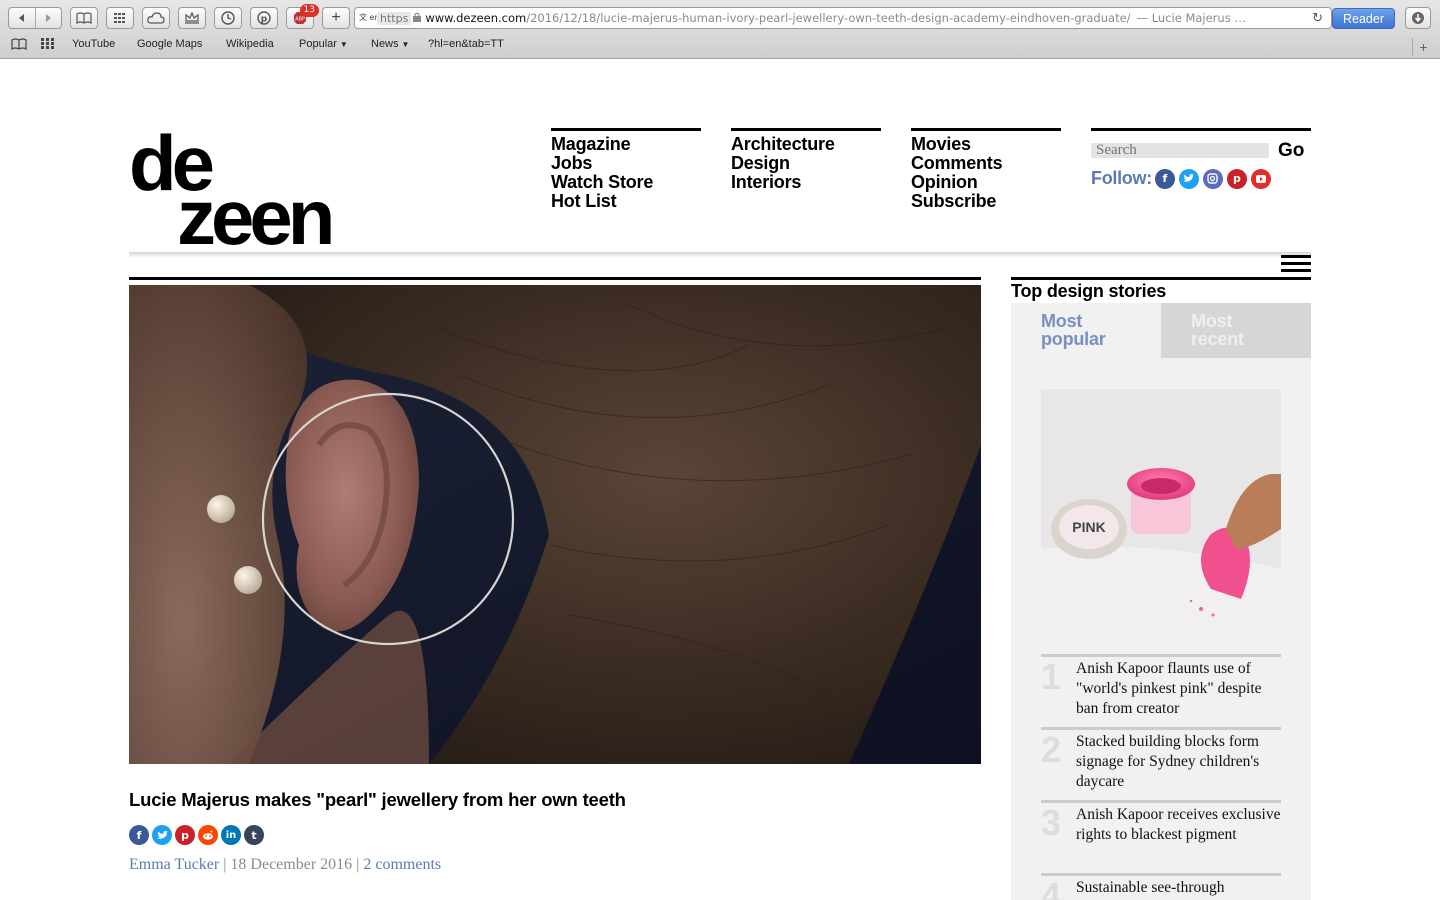 The height and width of the screenshot is (900, 1440). What do you see at coordinates (555, 278) in the screenshot?
I see `article-top-rule` at bounding box center [555, 278].